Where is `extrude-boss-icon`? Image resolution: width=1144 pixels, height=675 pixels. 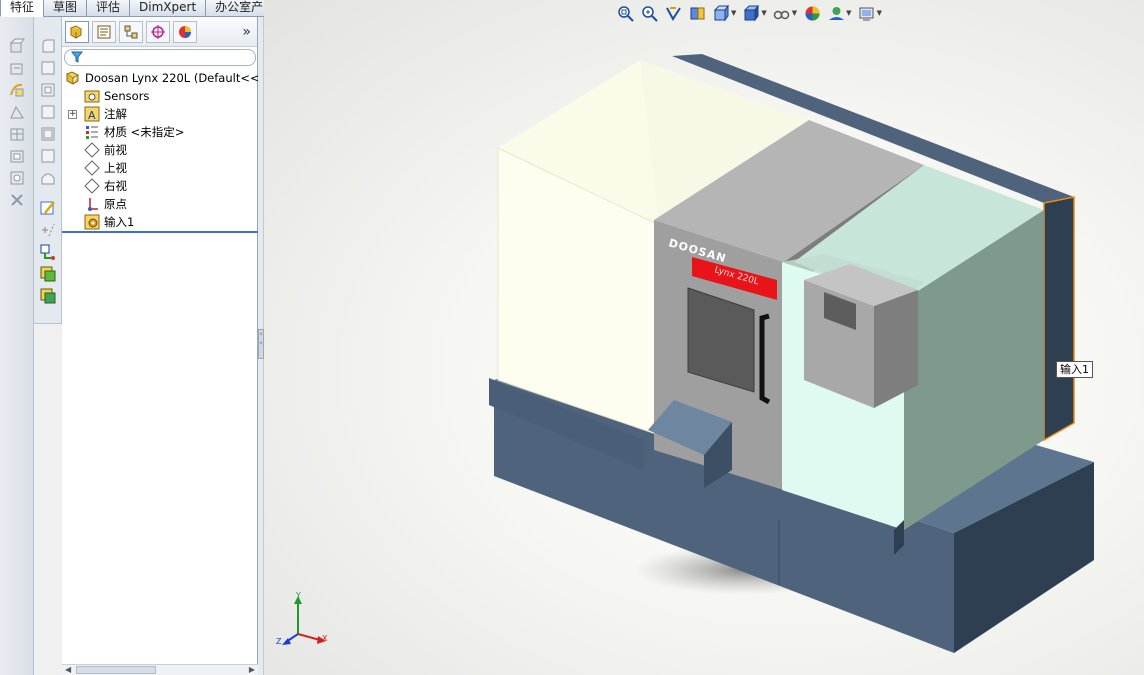
extrude-boss-icon is located at coordinates (17, 46).